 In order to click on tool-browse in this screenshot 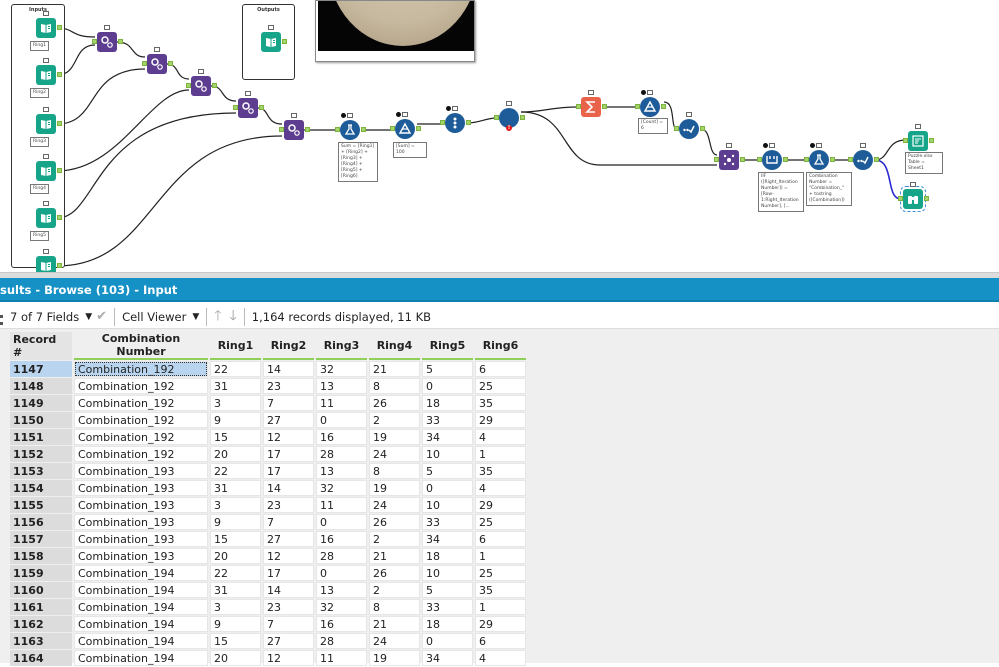, I will do `click(913, 199)`.